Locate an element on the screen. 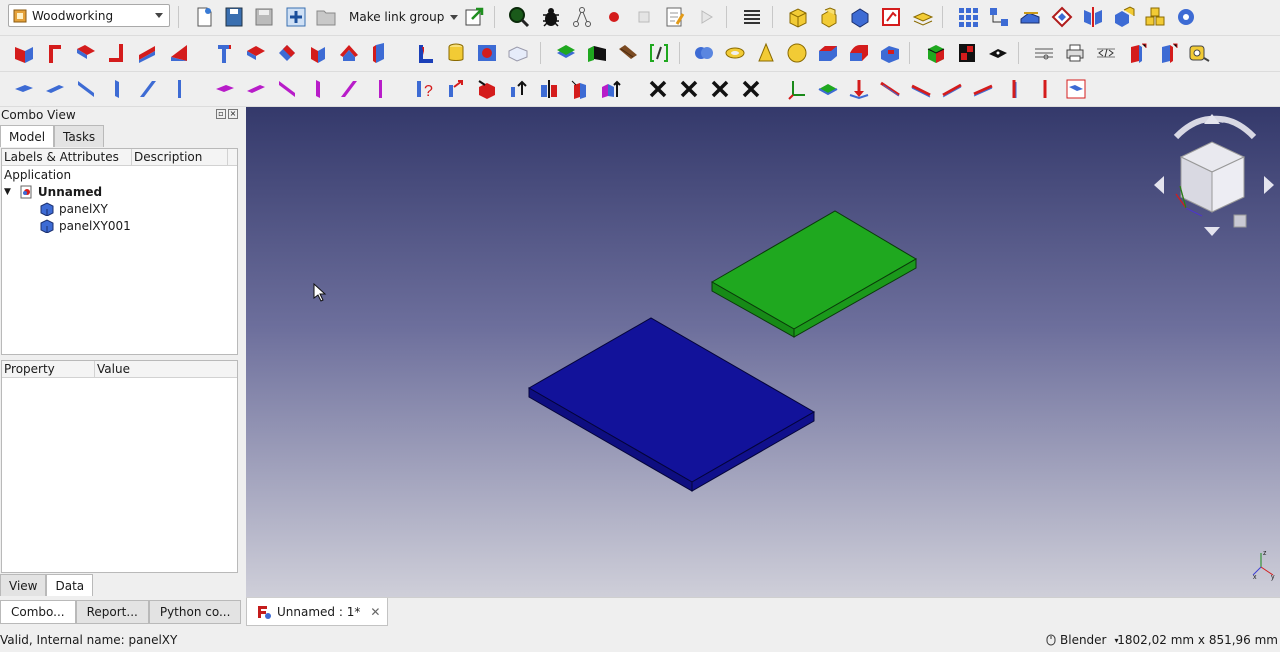 Image resolution: width=1280 pixels, height=652 pixels. new-document-button is located at coordinates (204, 17).